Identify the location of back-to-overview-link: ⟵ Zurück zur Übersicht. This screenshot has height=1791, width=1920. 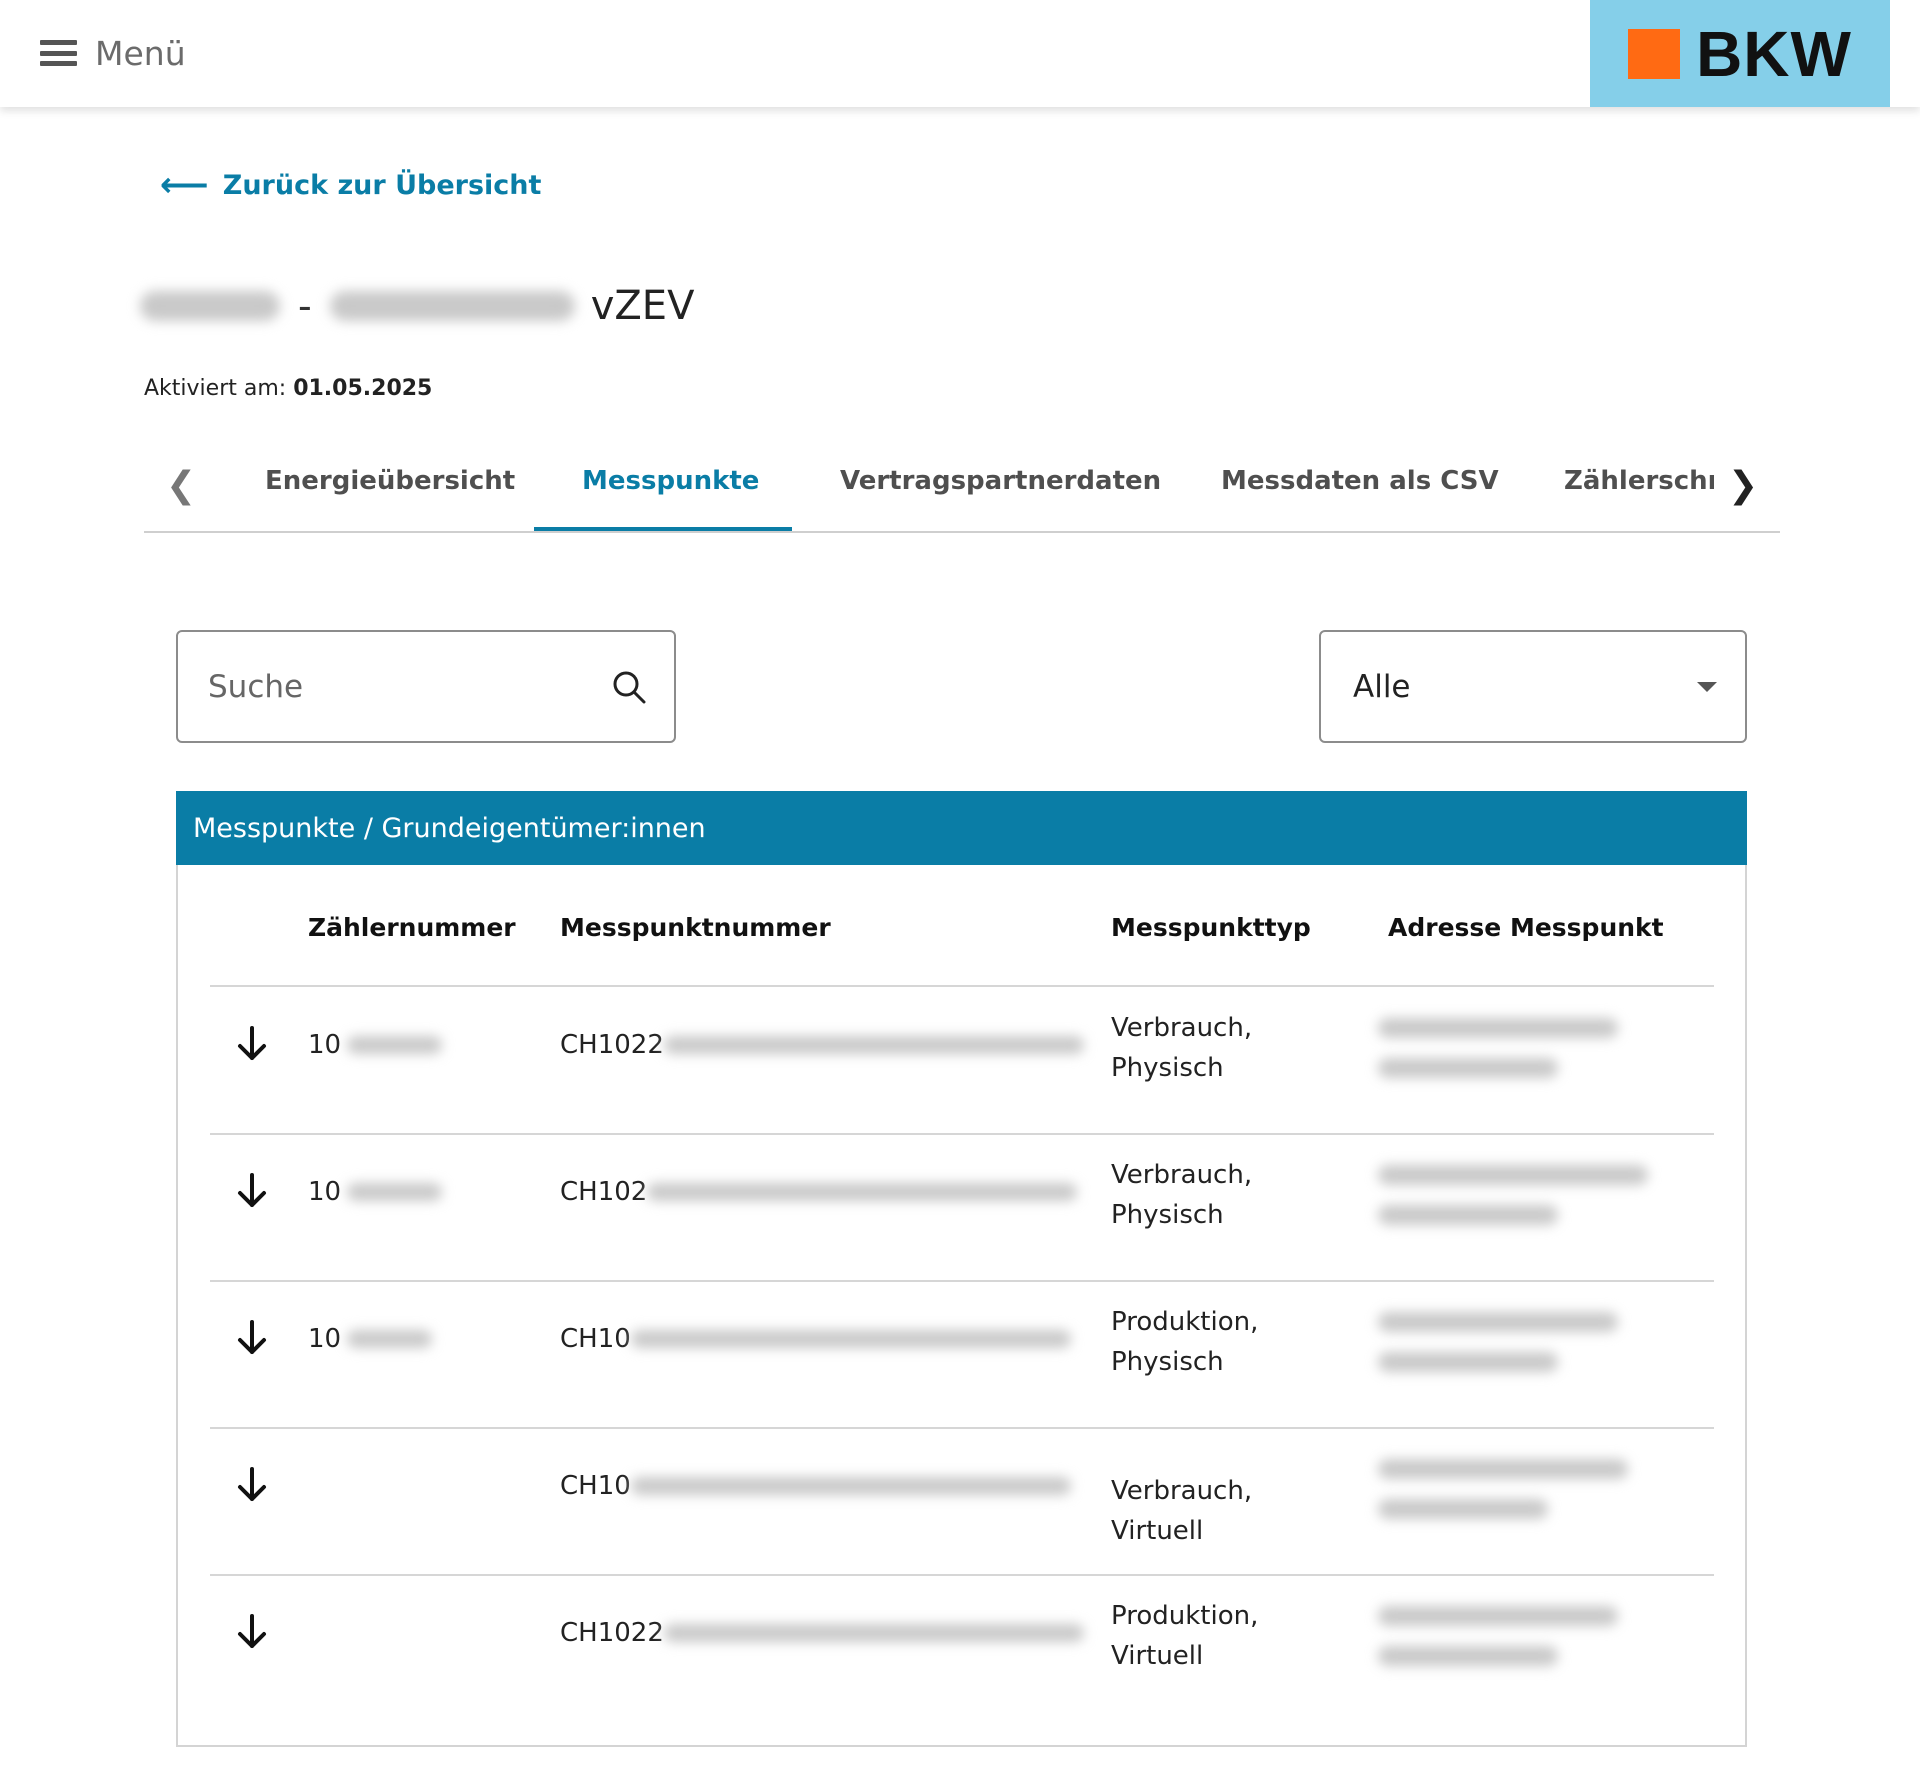
(350, 185).